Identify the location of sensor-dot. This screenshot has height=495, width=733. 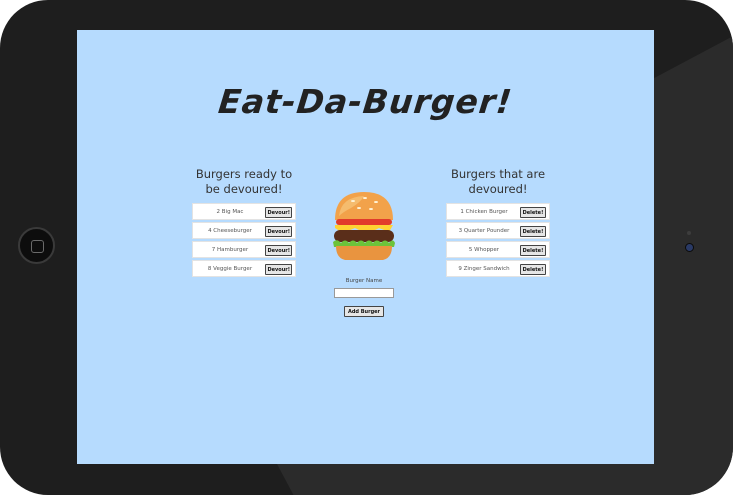
(689, 233).